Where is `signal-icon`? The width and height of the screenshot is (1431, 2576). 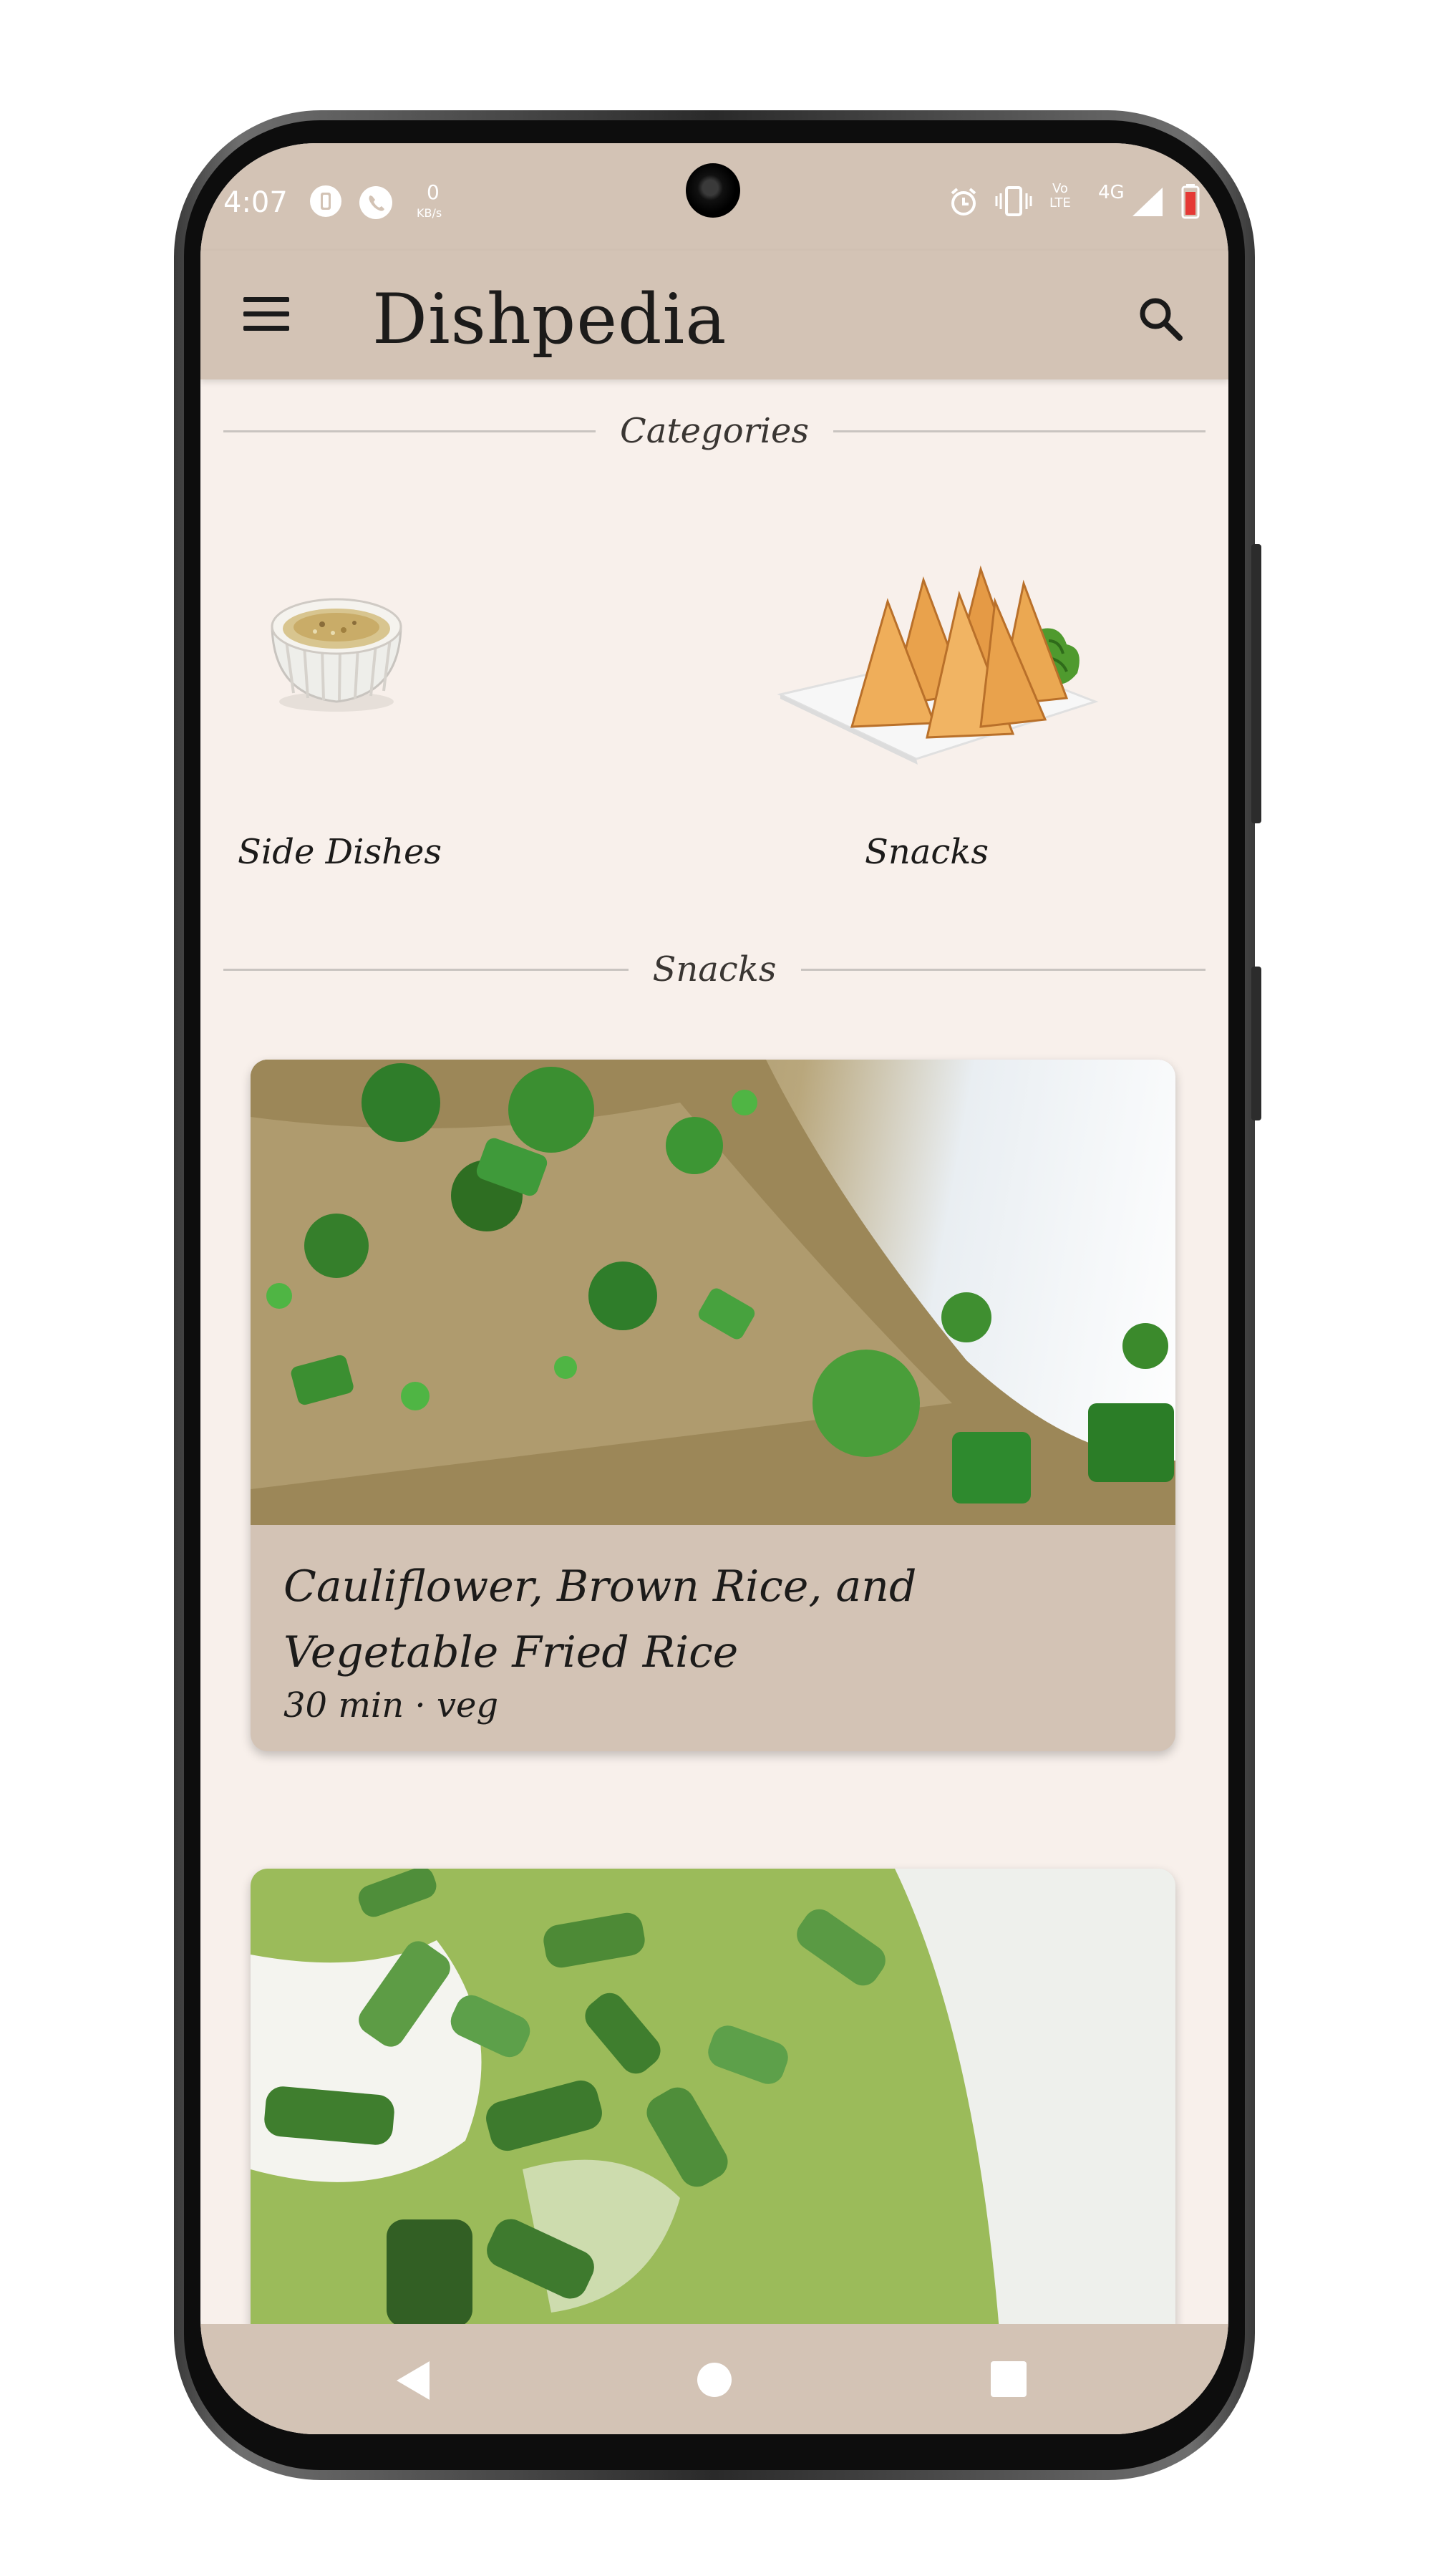
signal-icon is located at coordinates (1147, 202).